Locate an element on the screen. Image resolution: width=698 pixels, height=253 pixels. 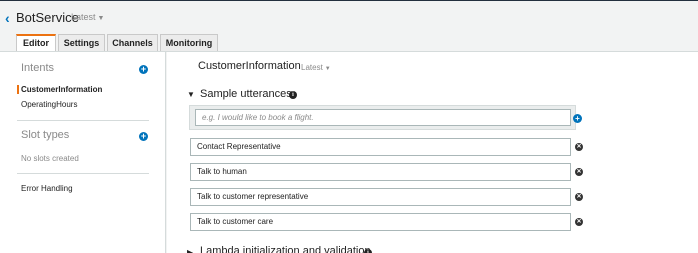
intents-heading: Intents is located at coordinates (38, 68).